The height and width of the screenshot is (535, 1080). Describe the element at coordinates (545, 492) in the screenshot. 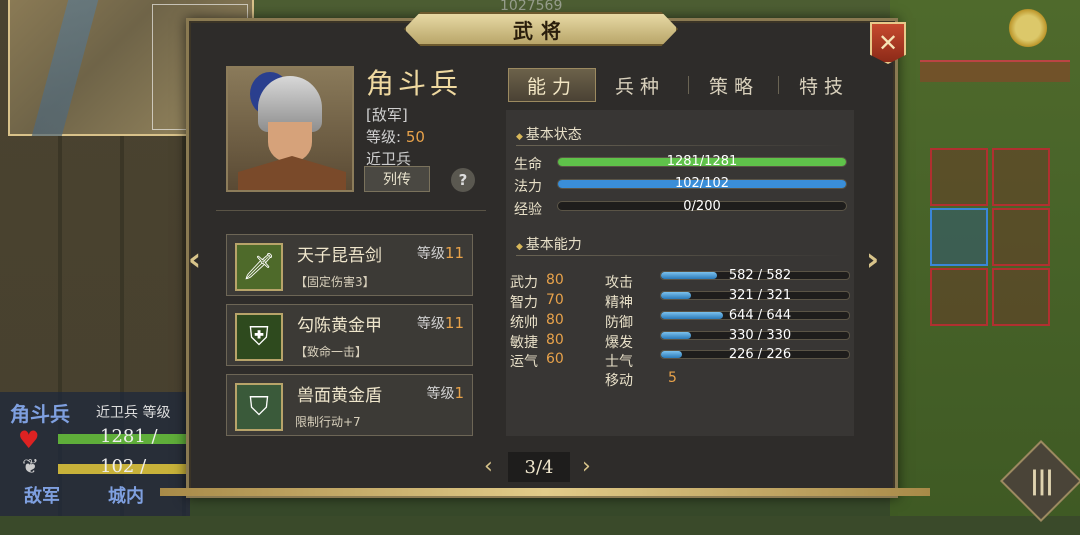

I see `dialog-bottom-trim` at that location.